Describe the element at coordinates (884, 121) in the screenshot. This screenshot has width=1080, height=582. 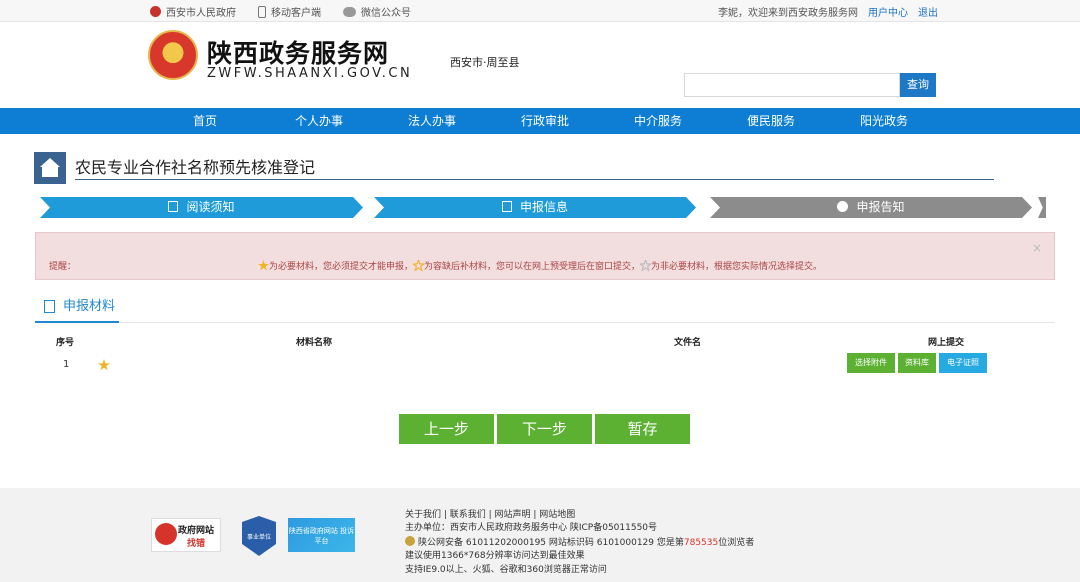
I see `nav-item-open-gov: 阳光政务` at that location.